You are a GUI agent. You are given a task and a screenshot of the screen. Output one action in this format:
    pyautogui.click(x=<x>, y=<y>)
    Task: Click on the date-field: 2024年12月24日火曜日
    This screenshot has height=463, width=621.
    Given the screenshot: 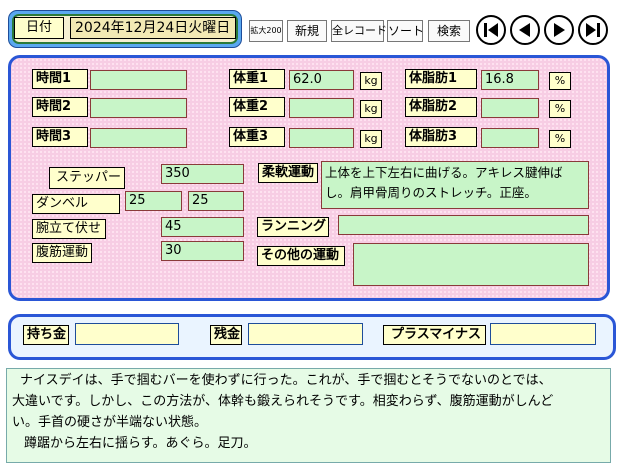 What is the action you would take?
    pyautogui.click(x=153, y=28)
    